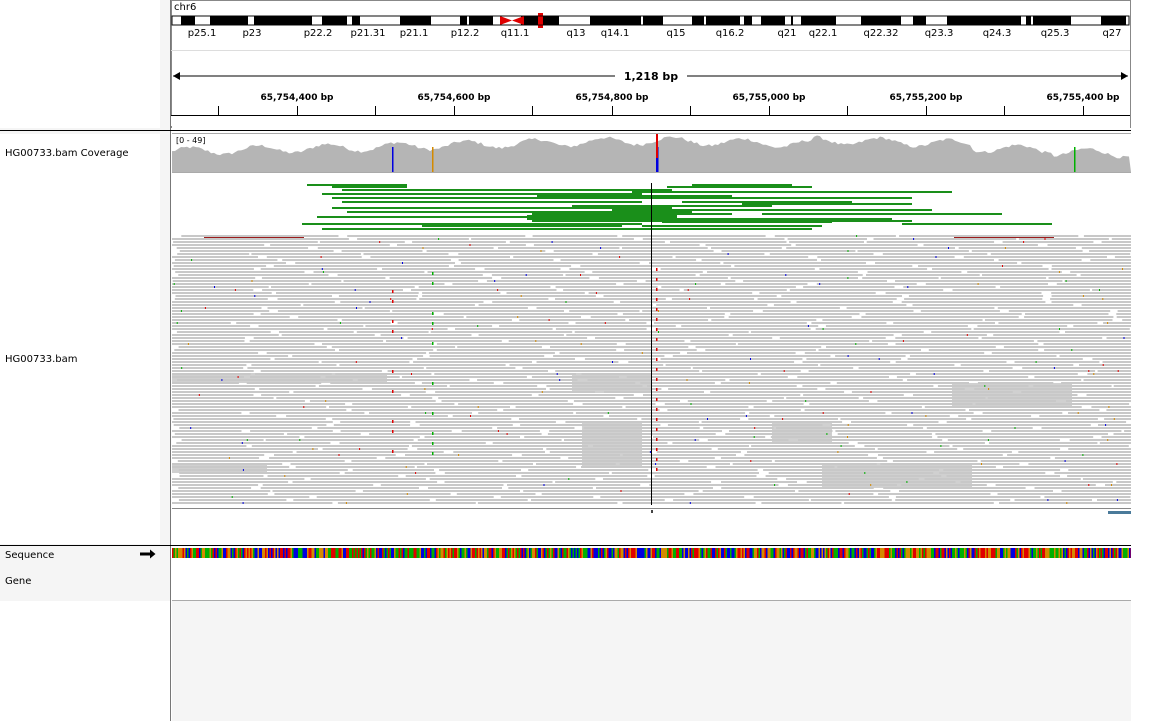 The image size is (1150, 724). Describe the element at coordinates (939, 33) in the screenshot. I see `band-label: q23.3` at that location.